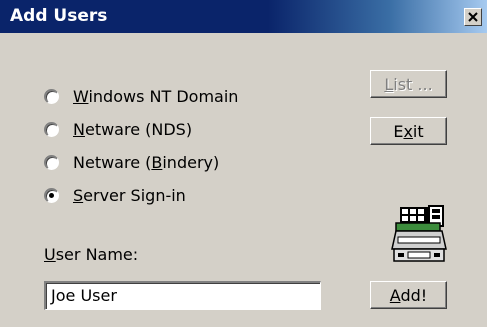 The image size is (487, 327). I want to click on radio-selected-dot, so click(51, 195).